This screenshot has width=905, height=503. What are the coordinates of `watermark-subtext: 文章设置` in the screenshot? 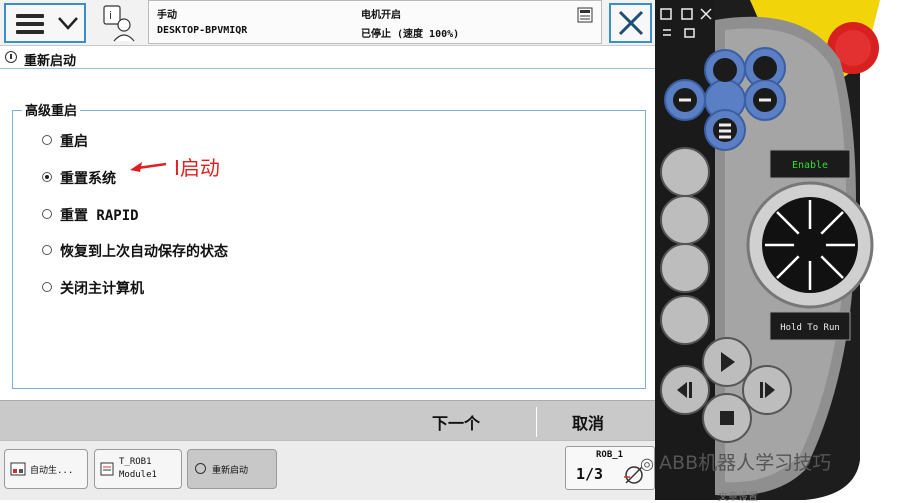 It's located at (738, 497).